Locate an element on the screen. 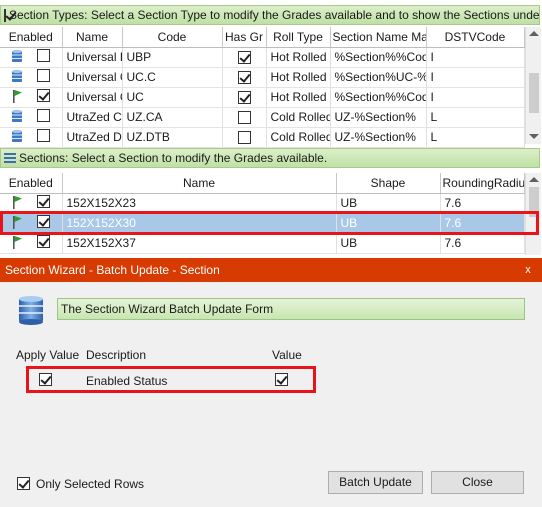 The image size is (542, 507). section-type-row: Universal B UBP Hot Rolled %Section%%Cod I is located at coordinates (262, 57).